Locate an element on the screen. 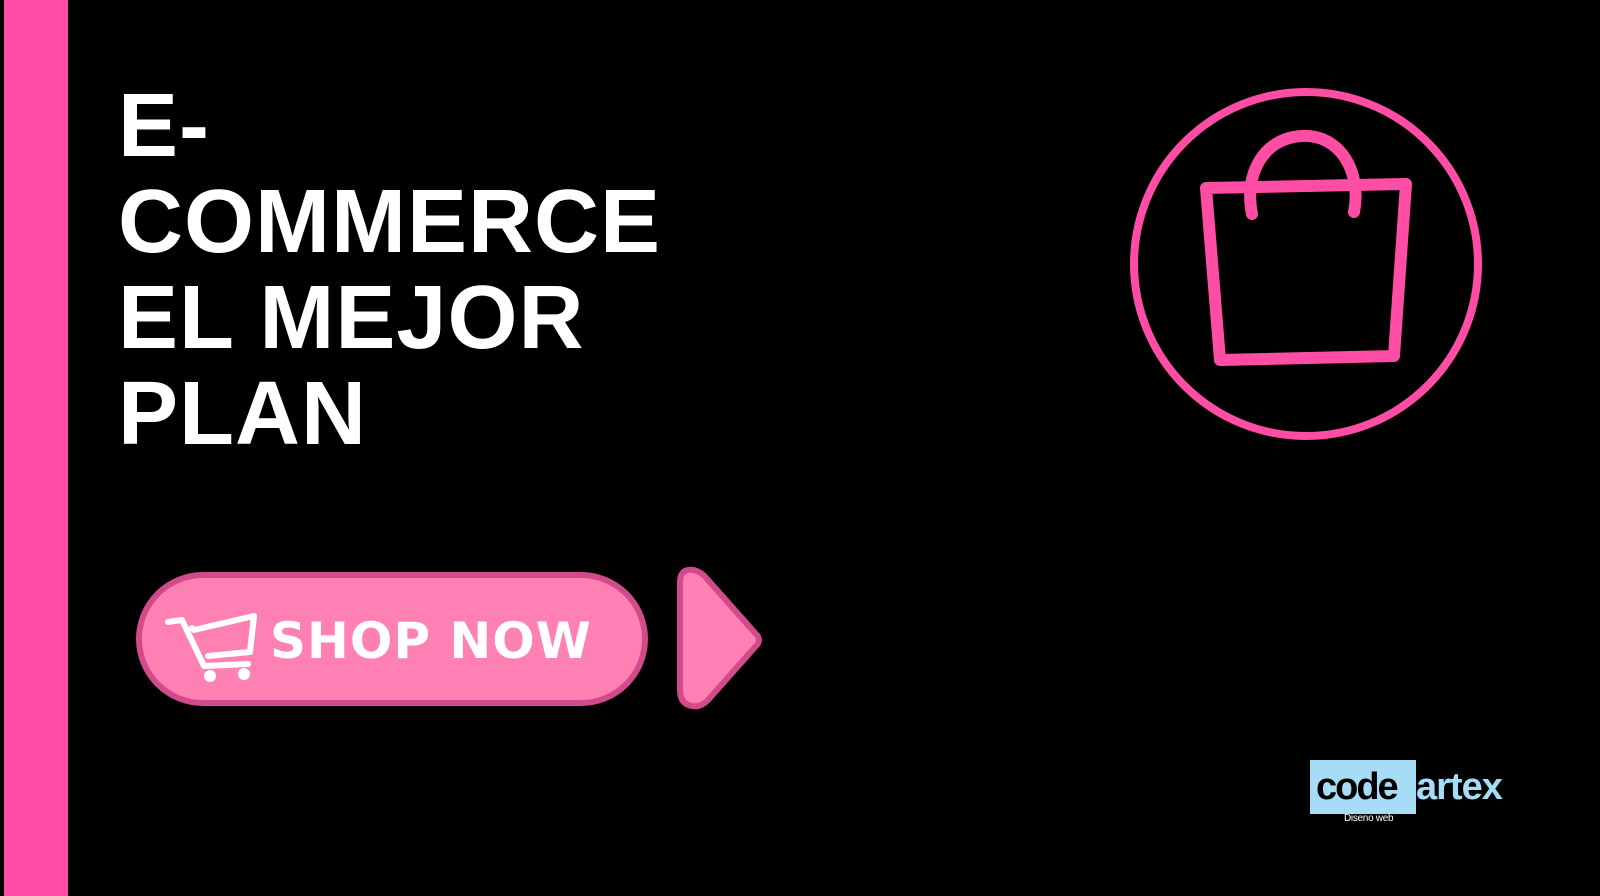  headline-line-3: EL MEJOR is located at coordinates (351, 318).